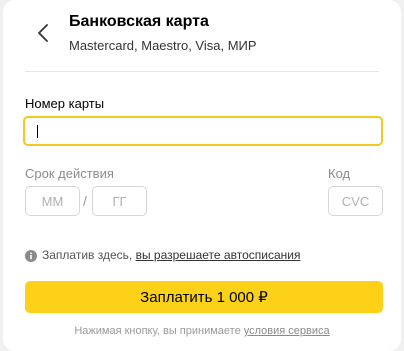  Describe the element at coordinates (89, 255) in the screenshot. I see `autopay-notice-text: Заплатив здесь,` at that location.